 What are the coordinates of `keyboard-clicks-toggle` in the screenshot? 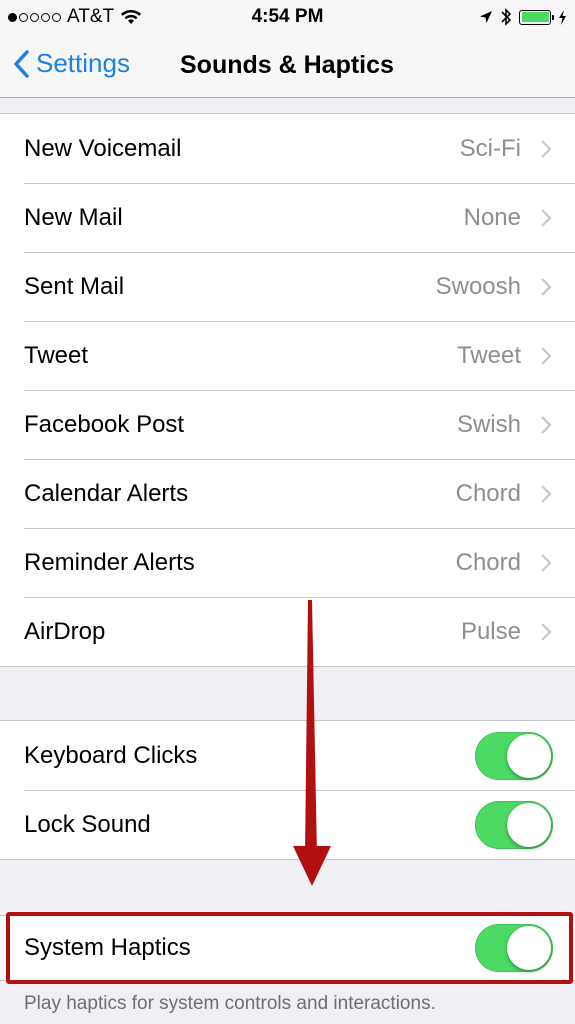 It's located at (514, 755).